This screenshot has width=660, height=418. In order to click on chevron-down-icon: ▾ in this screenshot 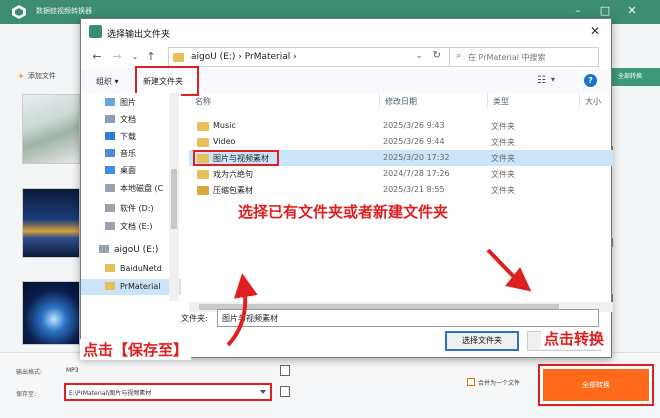, I will do `click(553, 79)`.